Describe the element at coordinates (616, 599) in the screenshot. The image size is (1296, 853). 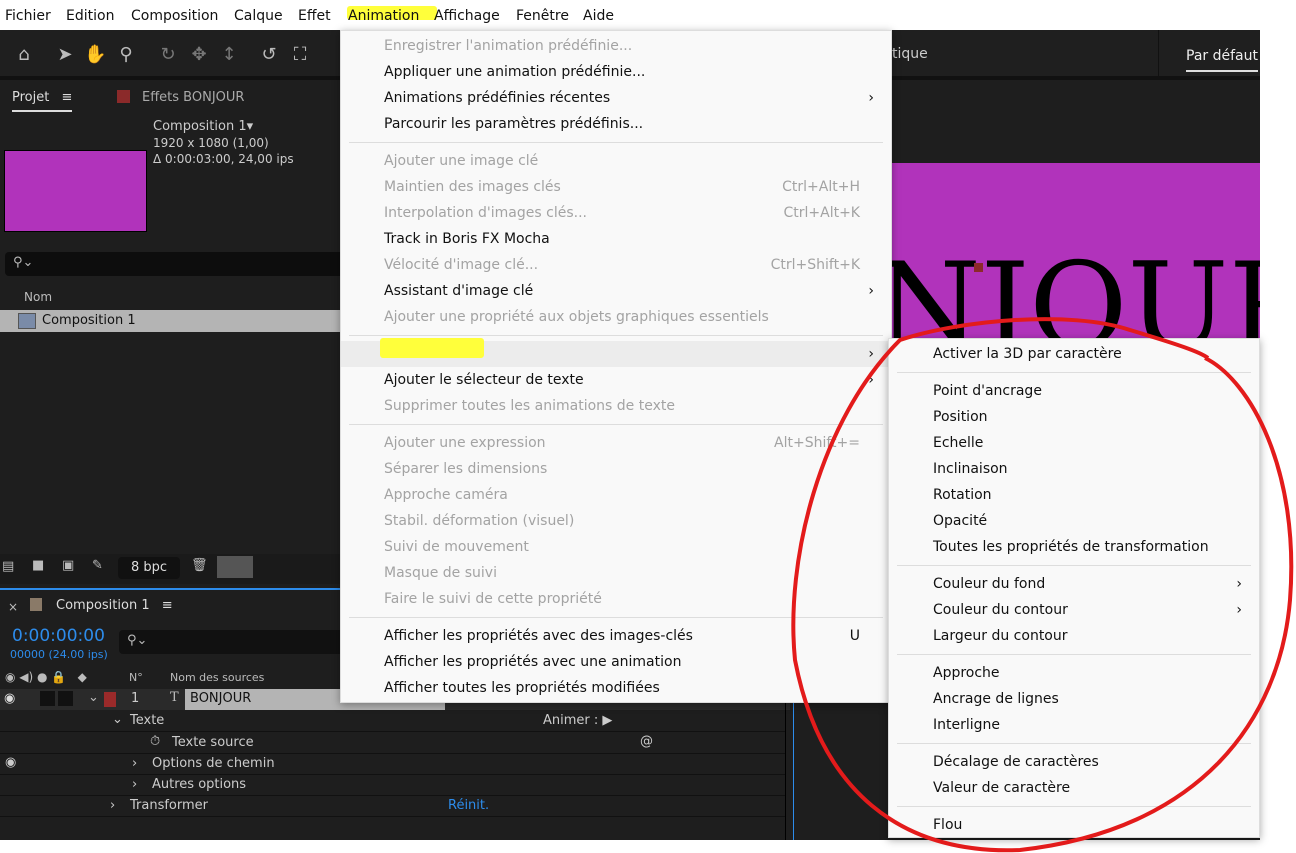
I see `menu-item: Faire le suivi de cette propriété` at that location.